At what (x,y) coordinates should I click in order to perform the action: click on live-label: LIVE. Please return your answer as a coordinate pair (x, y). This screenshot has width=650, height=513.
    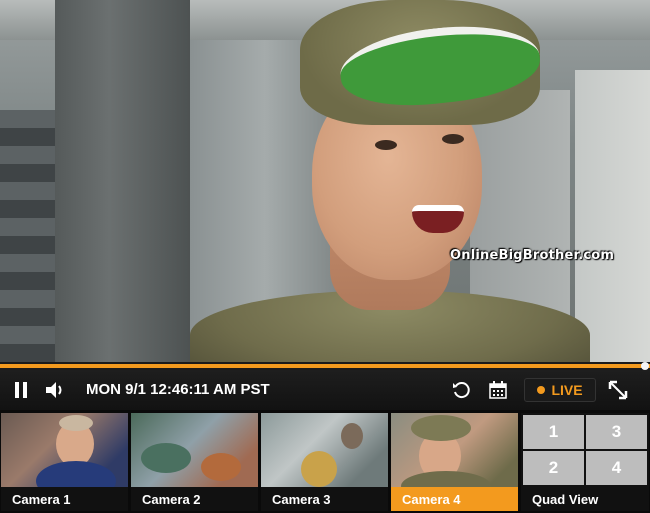
    Looking at the image, I should click on (567, 390).